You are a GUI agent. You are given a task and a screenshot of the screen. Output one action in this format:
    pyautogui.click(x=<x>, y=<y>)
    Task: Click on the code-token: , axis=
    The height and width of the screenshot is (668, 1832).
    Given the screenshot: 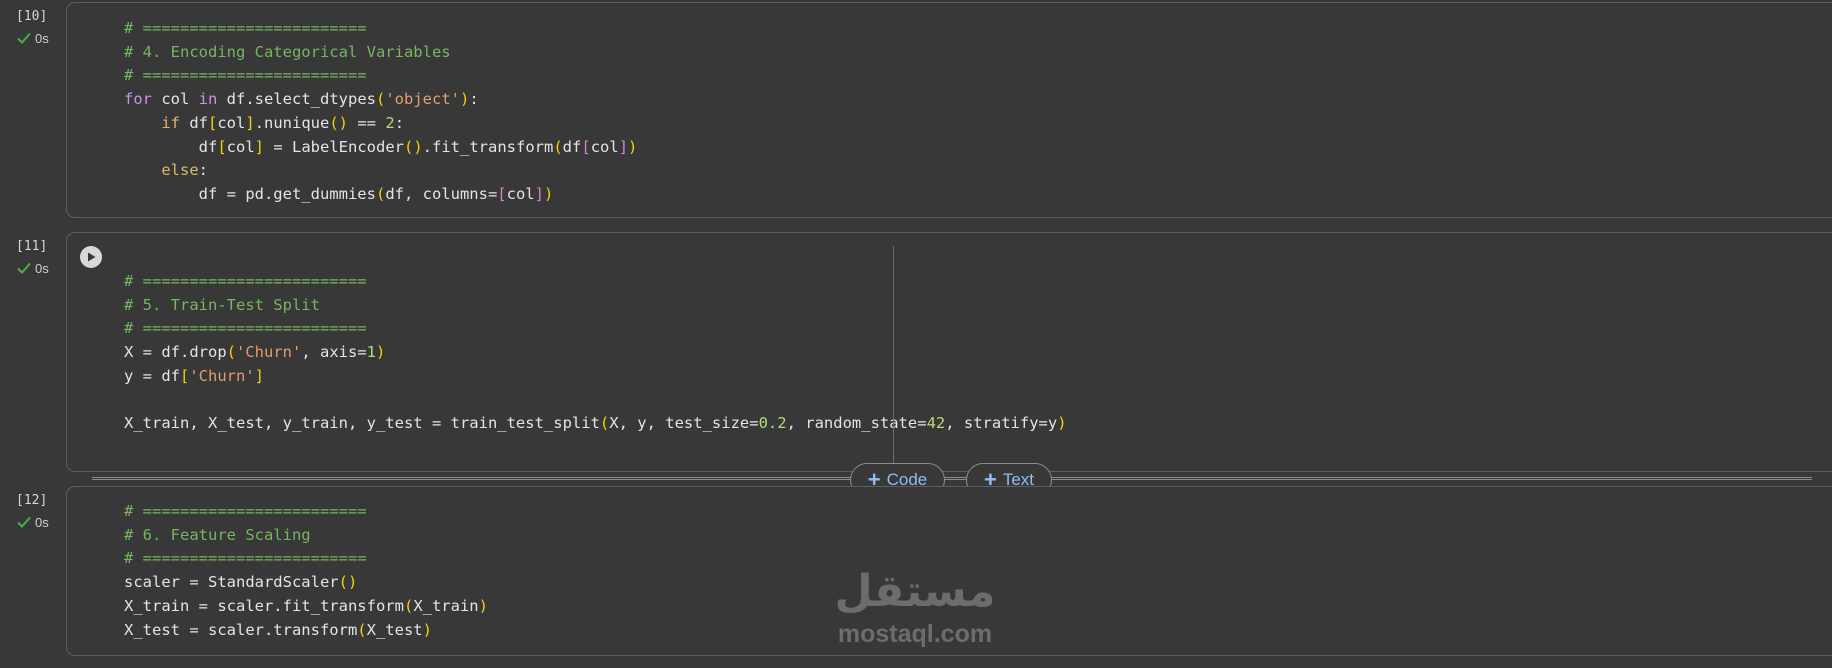 What is the action you would take?
    pyautogui.click(x=334, y=352)
    